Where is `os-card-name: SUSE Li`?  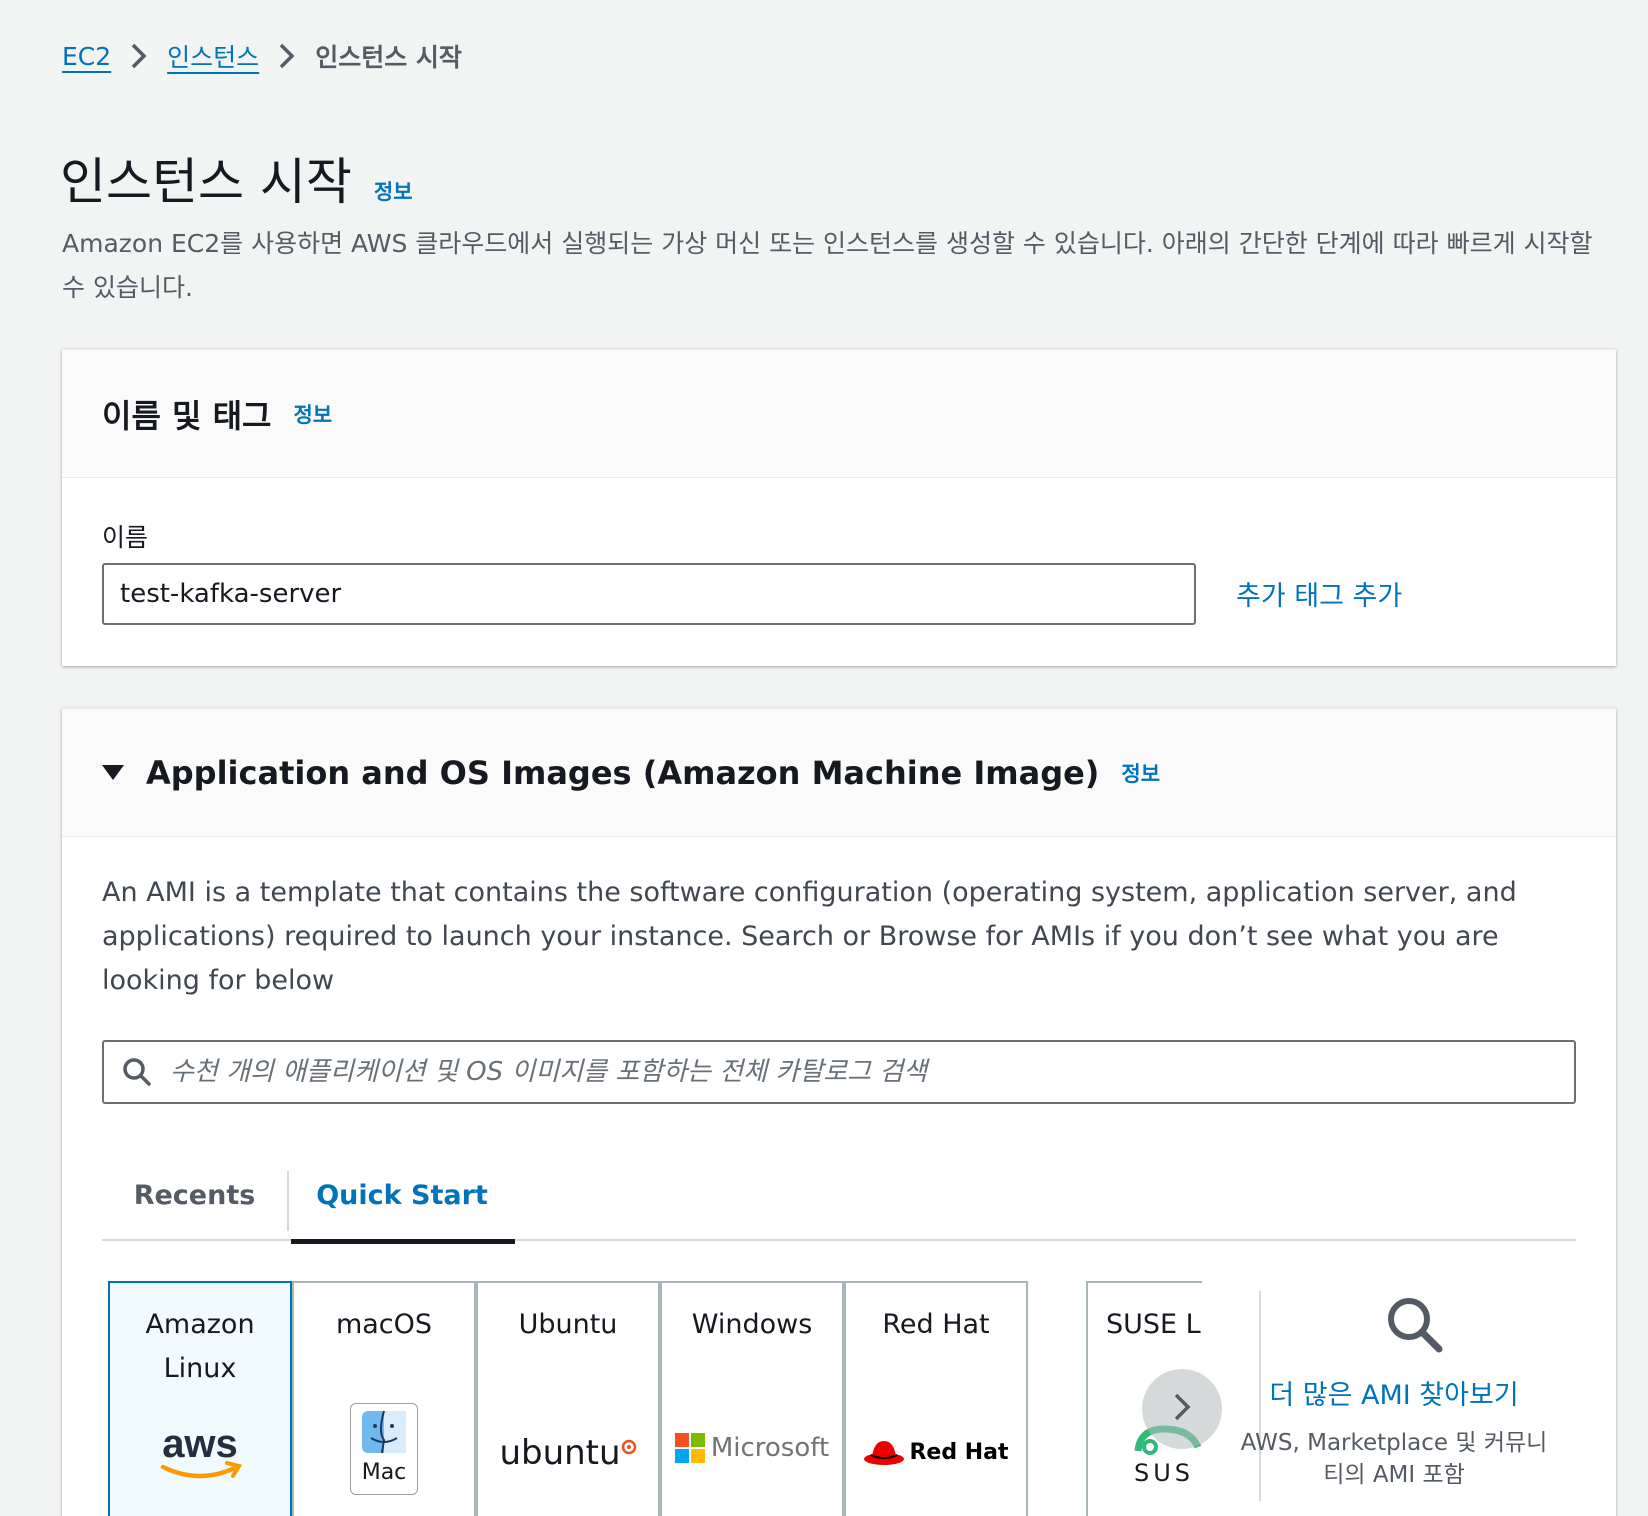 os-card-name: SUSE Li is located at coordinates (1154, 1324).